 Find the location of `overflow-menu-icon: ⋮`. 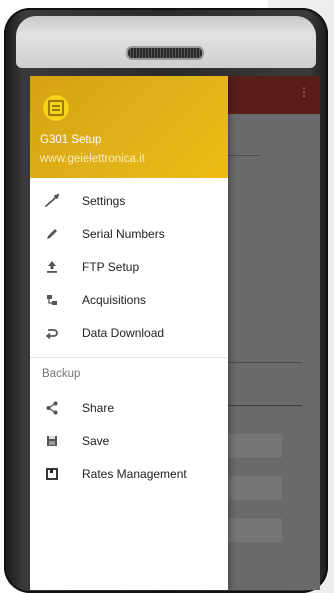

overflow-menu-icon: ⋮ is located at coordinates (304, 92).